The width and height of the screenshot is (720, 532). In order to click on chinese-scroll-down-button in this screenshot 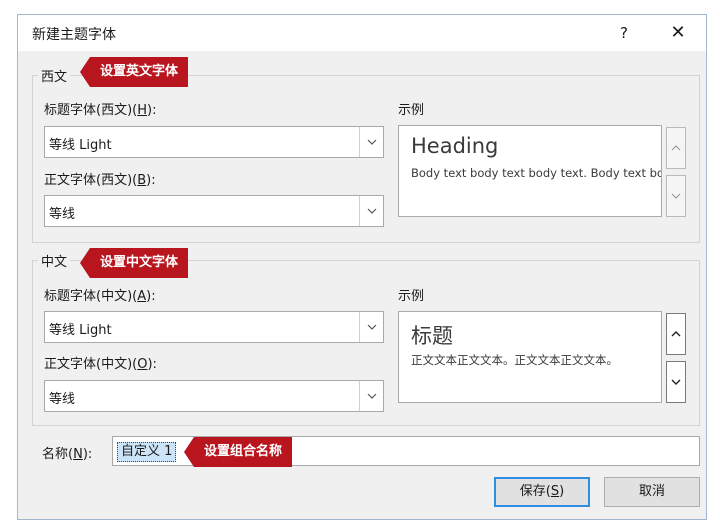, I will do `click(676, 382)`.